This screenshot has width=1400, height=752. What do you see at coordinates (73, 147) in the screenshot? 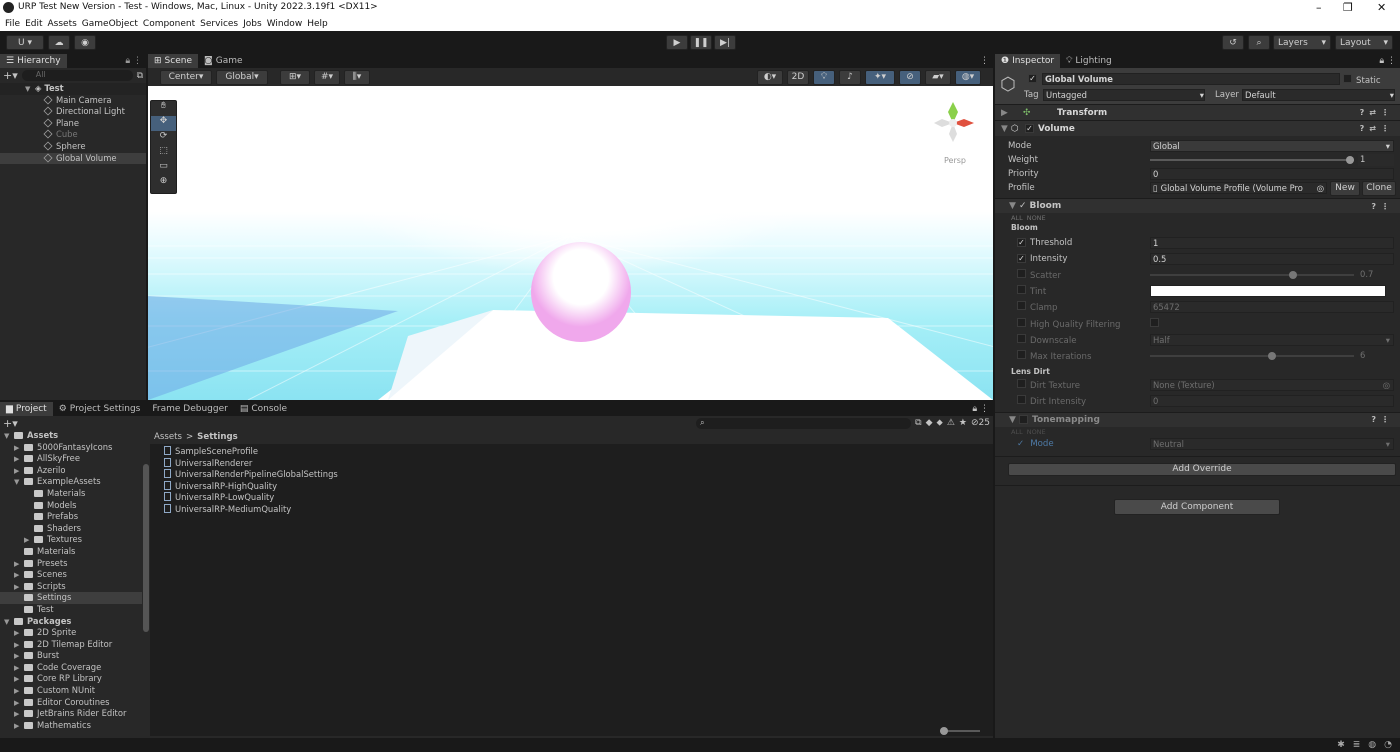
I see `hierarchy-item-sphere: Sphere` at bounding box center [73, 147].